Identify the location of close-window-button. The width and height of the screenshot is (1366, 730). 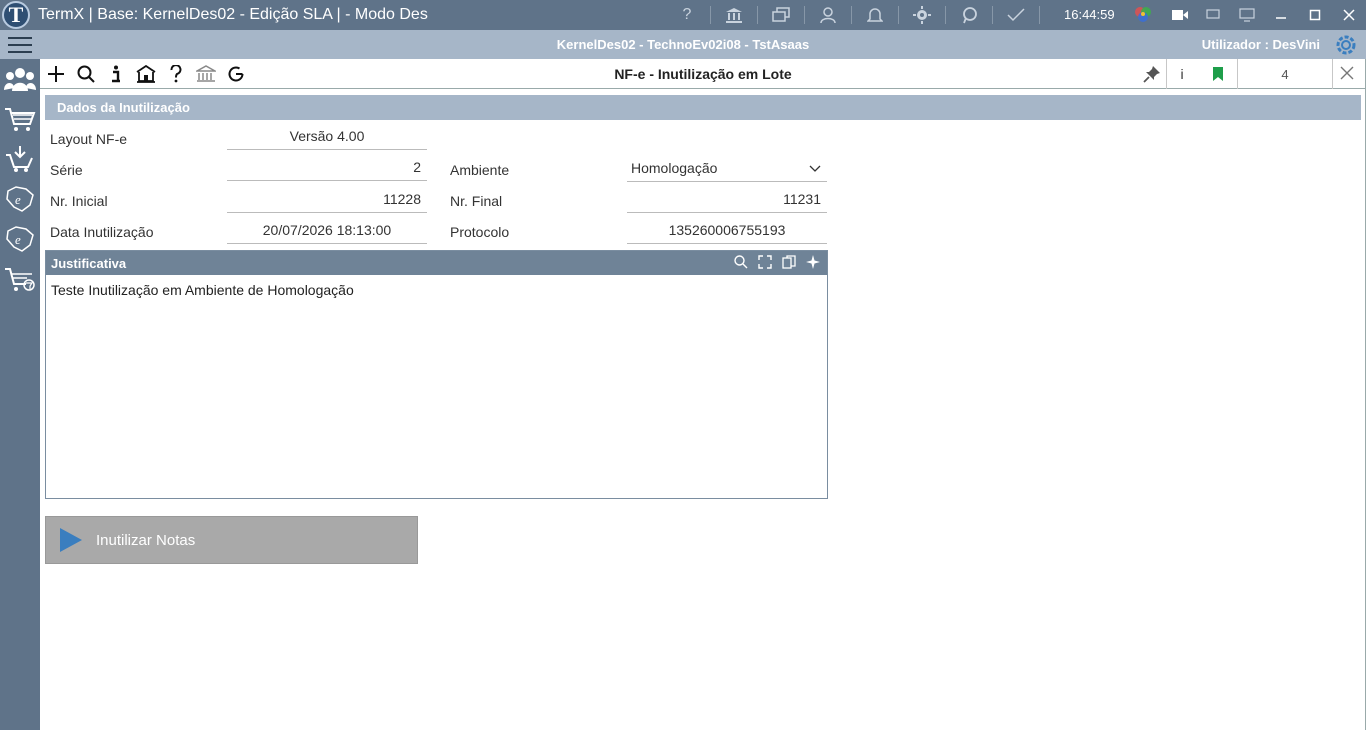
(1349, 15).